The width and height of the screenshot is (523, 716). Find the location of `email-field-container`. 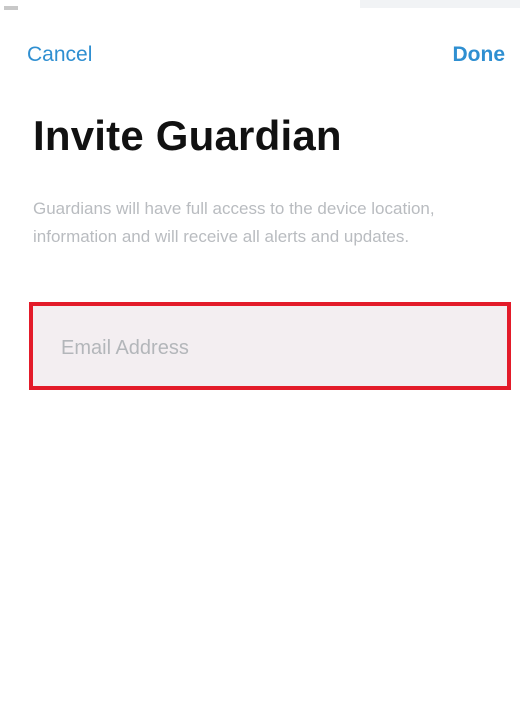

email-field-container is located at coordinates (270, 346).